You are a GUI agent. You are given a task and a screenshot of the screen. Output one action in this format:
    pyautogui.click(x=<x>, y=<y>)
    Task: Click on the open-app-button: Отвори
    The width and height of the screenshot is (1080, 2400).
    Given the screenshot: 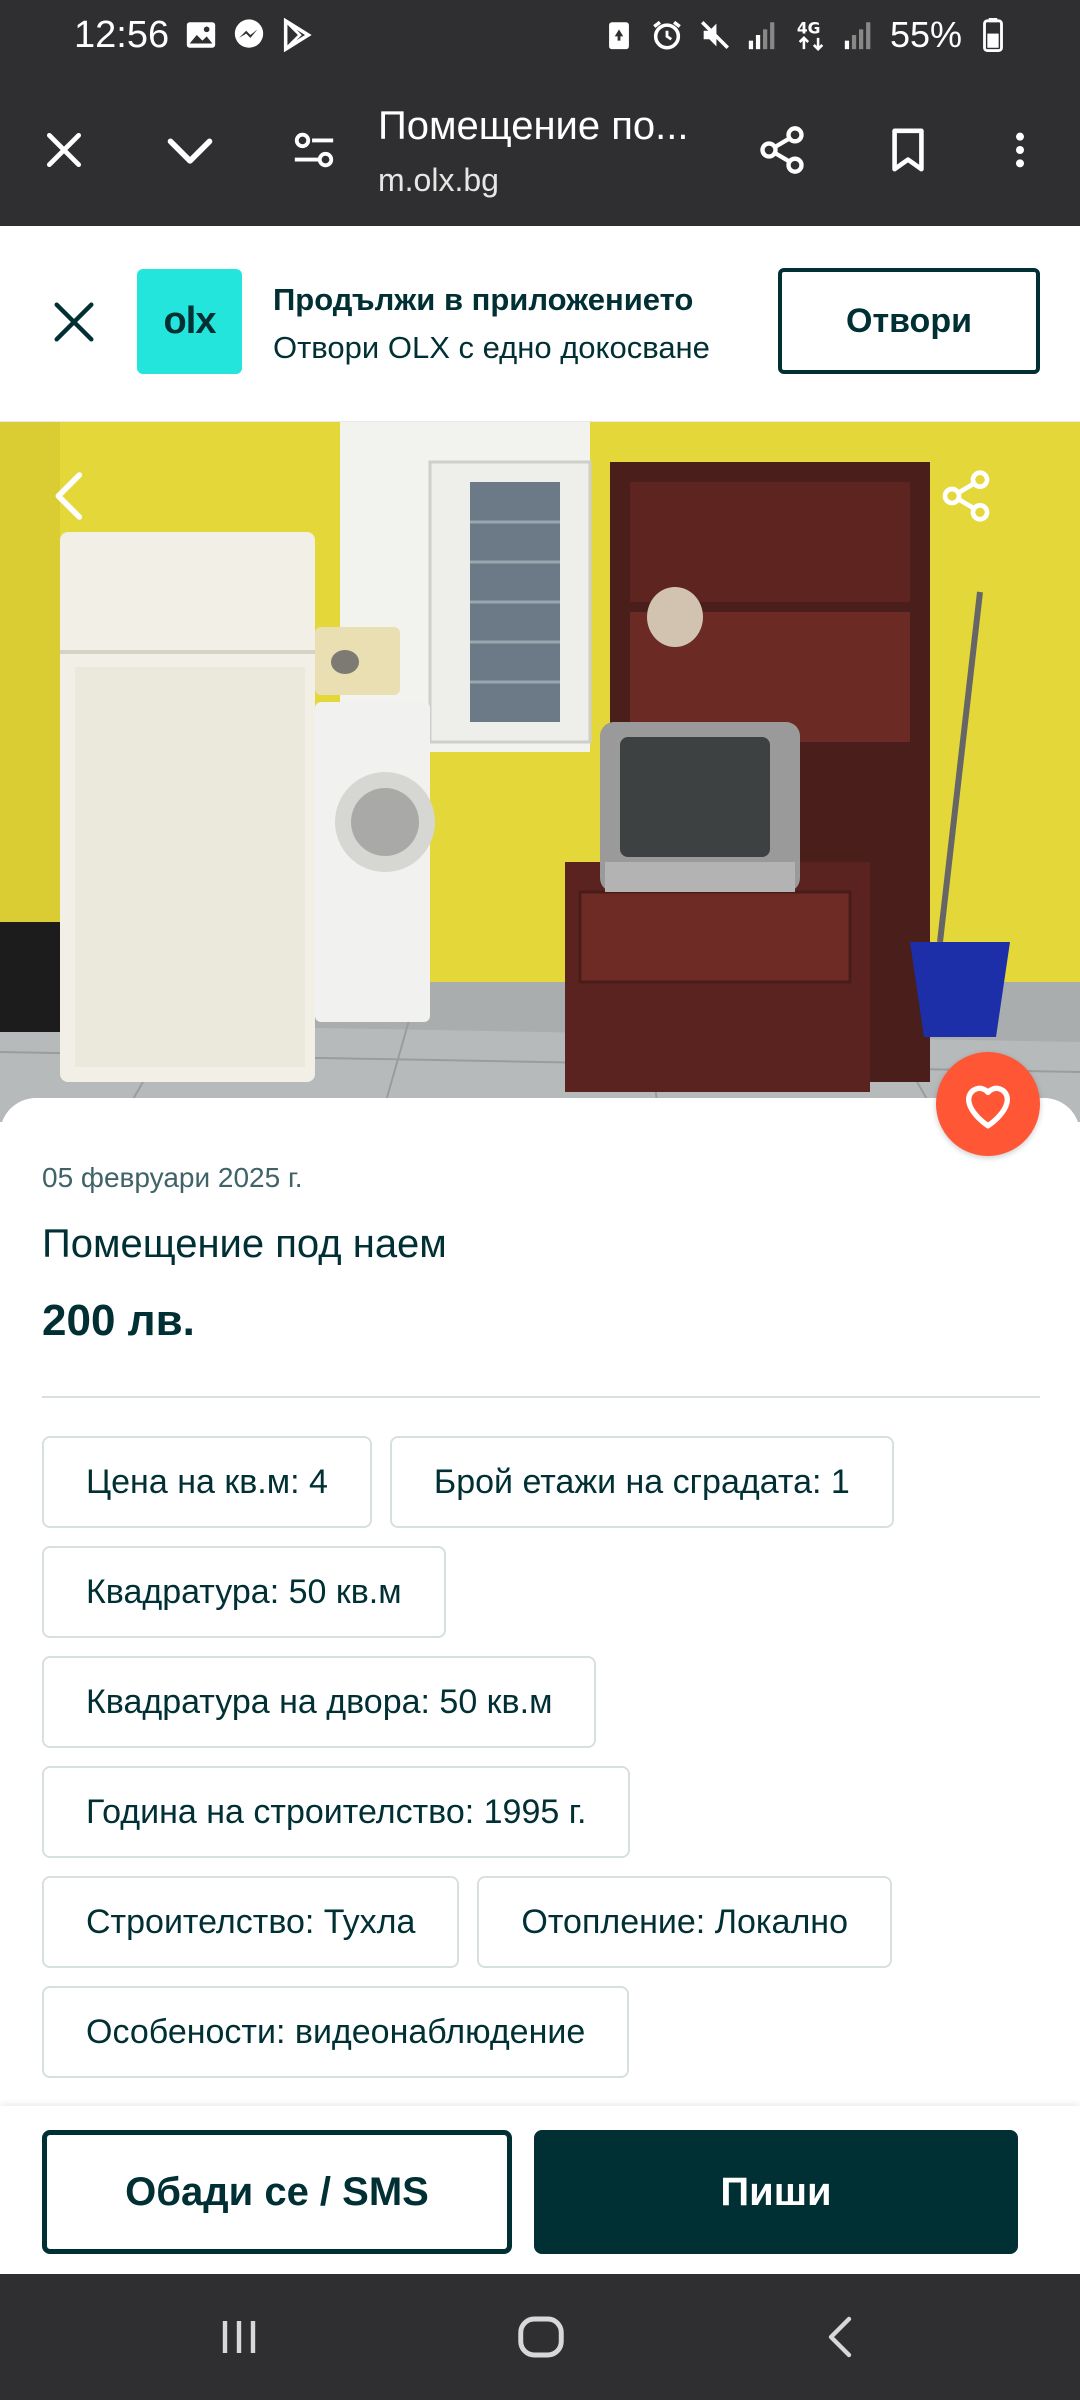 What is the action you would take?
    pyautogui.click(x=909, y=321)
    